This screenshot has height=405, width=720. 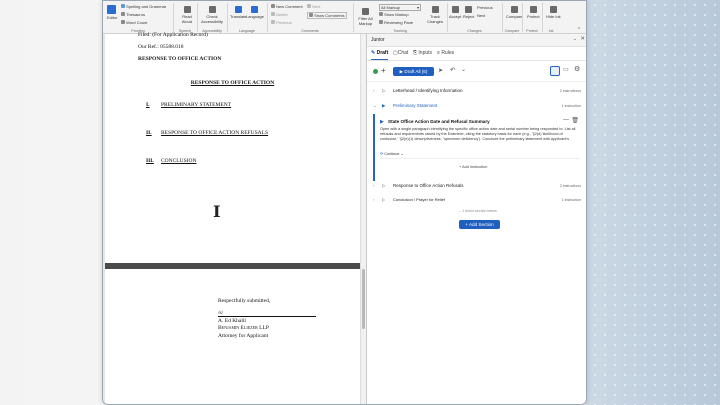 I want to click on document-view-icon, so click(x=555, y=71).